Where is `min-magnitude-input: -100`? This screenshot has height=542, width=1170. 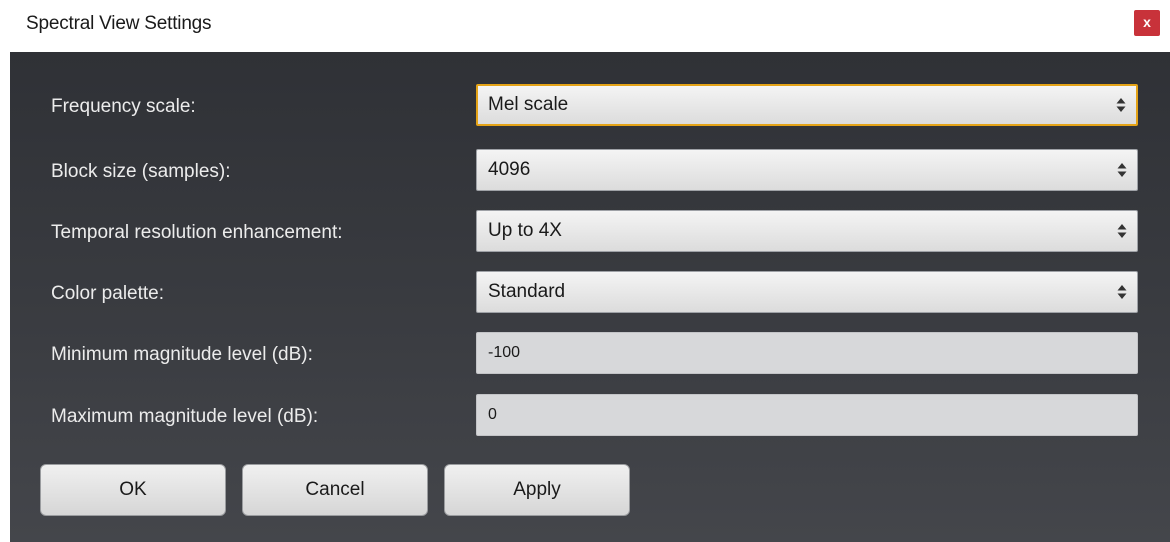
min-magnitude-input: -100 is located at coordinates (807, 353).